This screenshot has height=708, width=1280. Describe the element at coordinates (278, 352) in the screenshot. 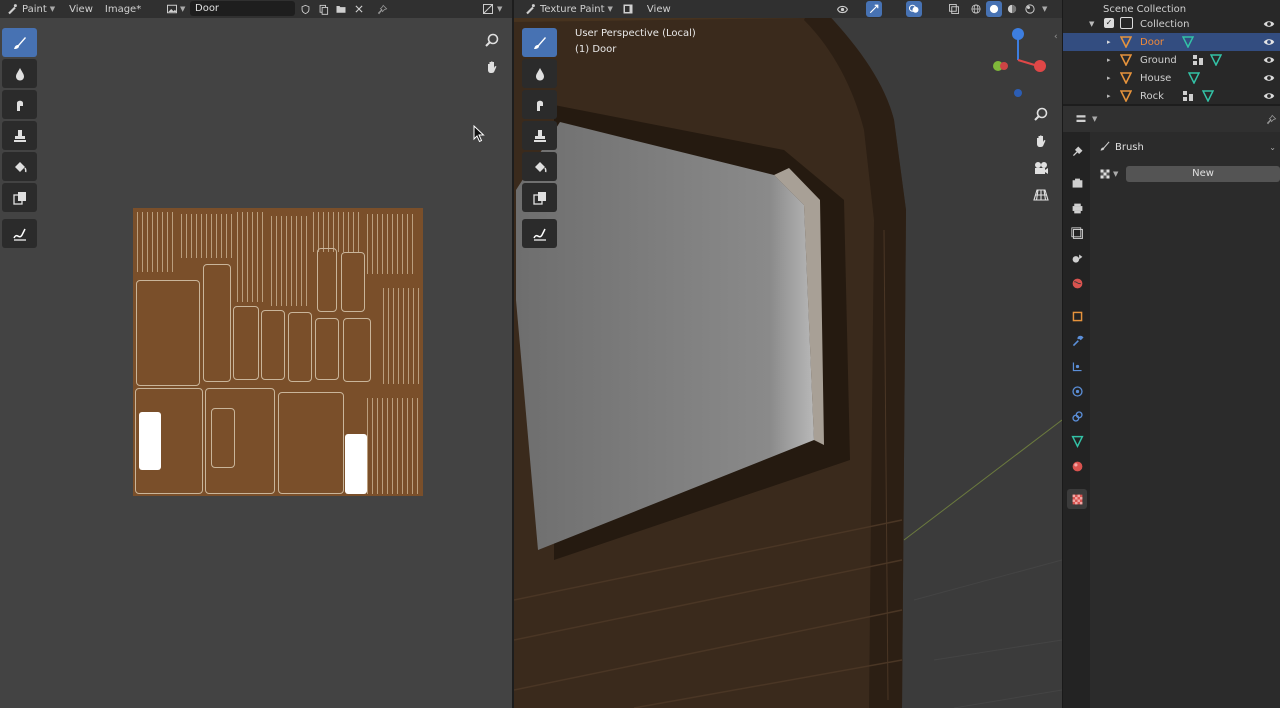

I see `uv-texture-image` at that location.